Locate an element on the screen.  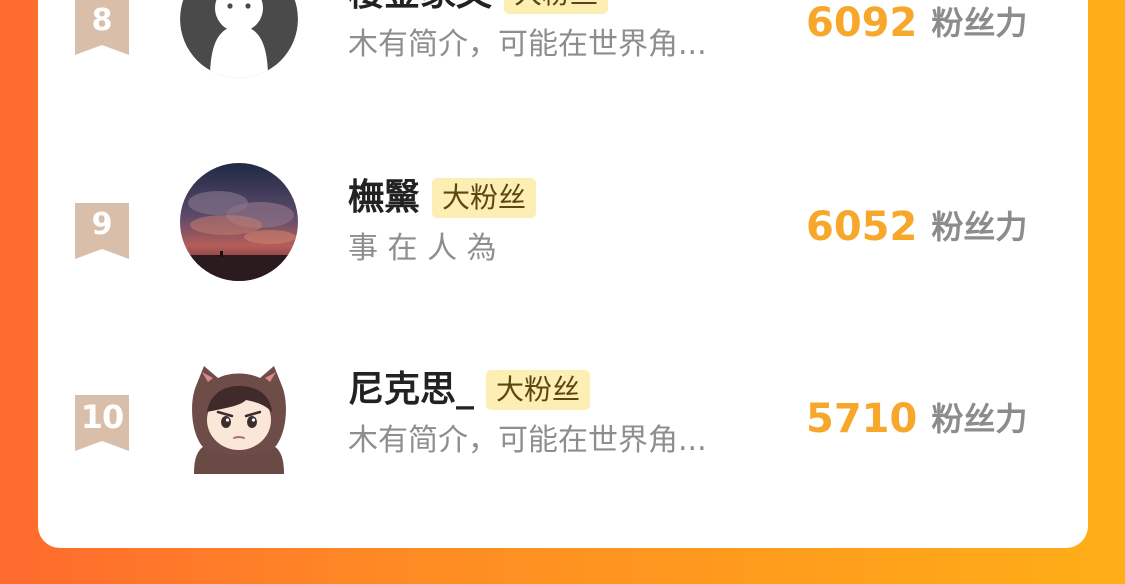
rank-number: 9 is located at coordinates (102, 224).